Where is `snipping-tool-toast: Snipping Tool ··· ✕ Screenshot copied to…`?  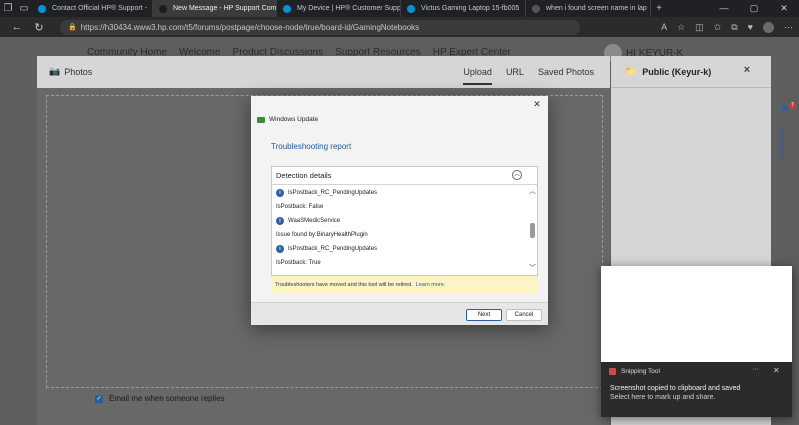 snipping-tool-toast: Snipping Tool ··· ✕ Screenshot copied to… is located at coordinates (696, 341).